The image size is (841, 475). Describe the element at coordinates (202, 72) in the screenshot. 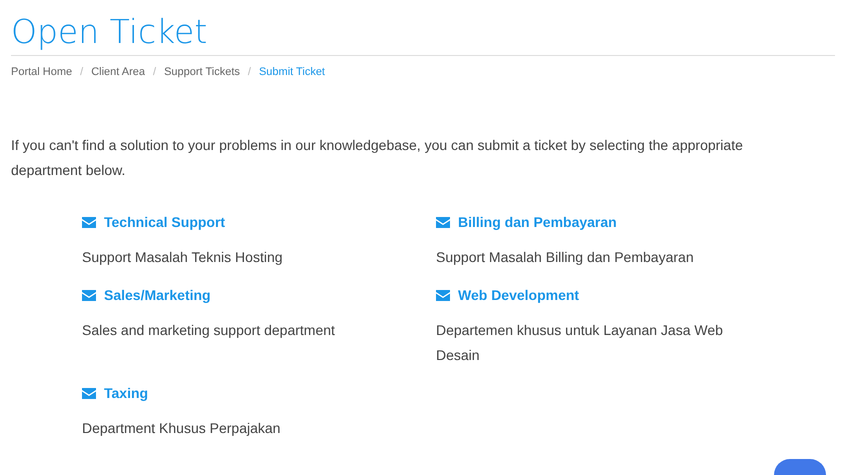

I see `breadcrumb-link: Support Tickets` at that location.